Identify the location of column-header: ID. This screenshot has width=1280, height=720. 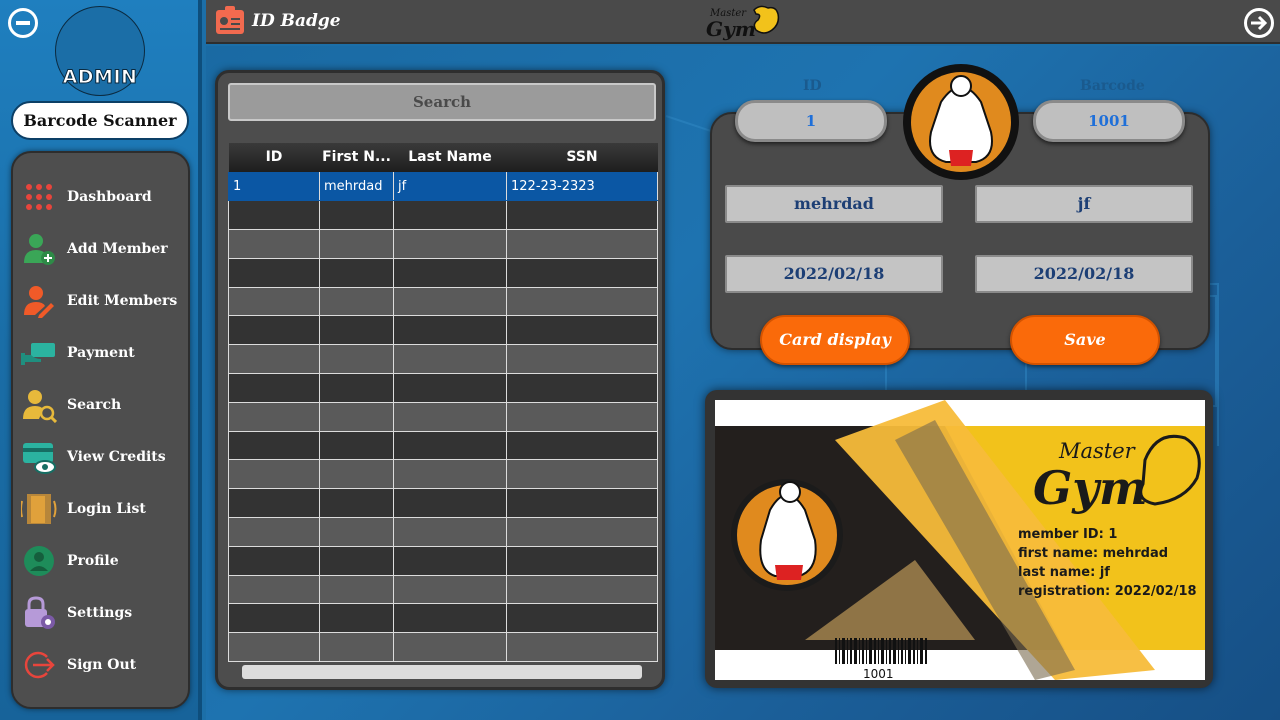
(274, 157).